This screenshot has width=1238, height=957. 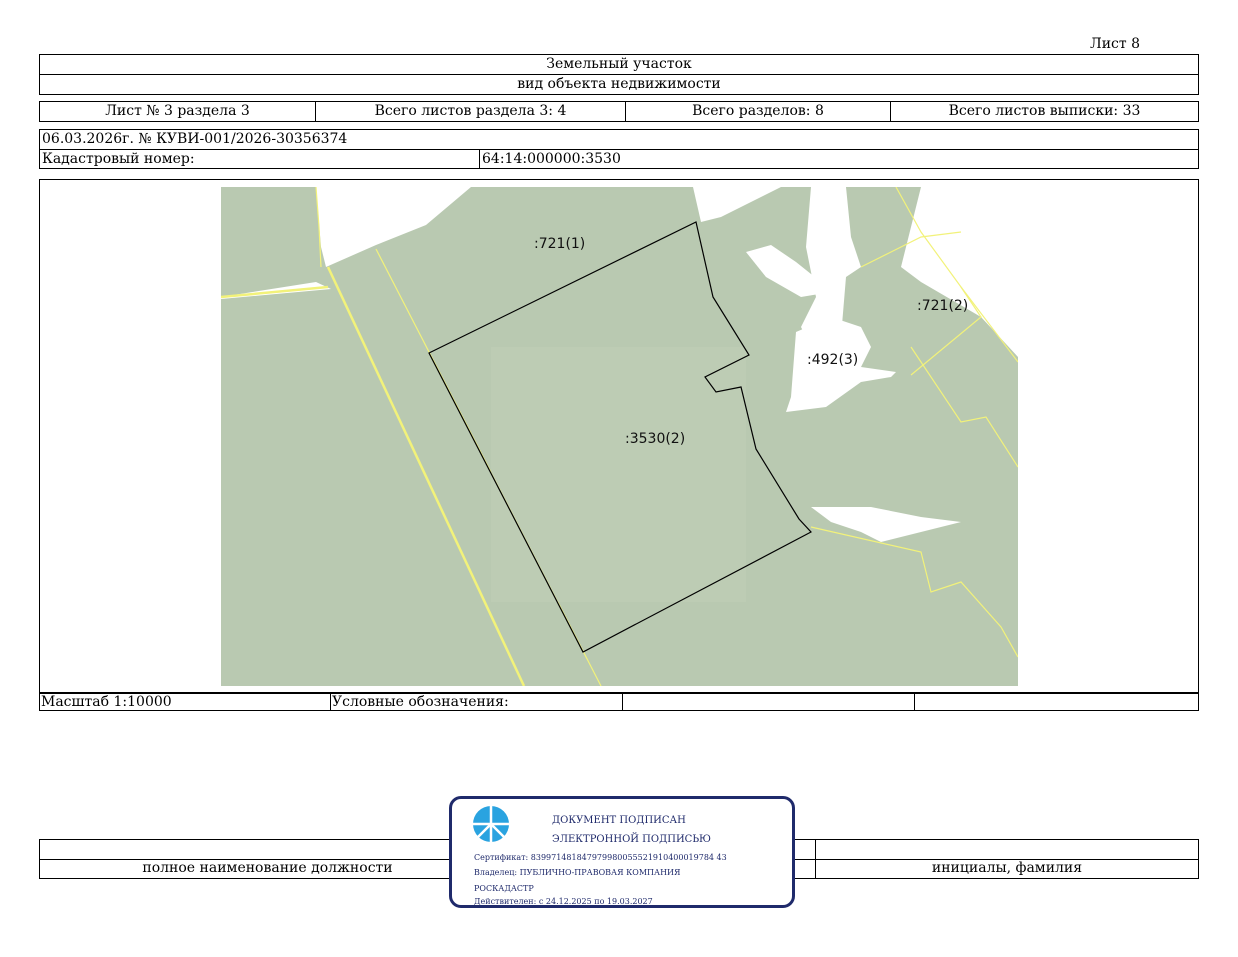 I want to click on scale-label: Масштаб 1:10000, so click(x=185, y=702).